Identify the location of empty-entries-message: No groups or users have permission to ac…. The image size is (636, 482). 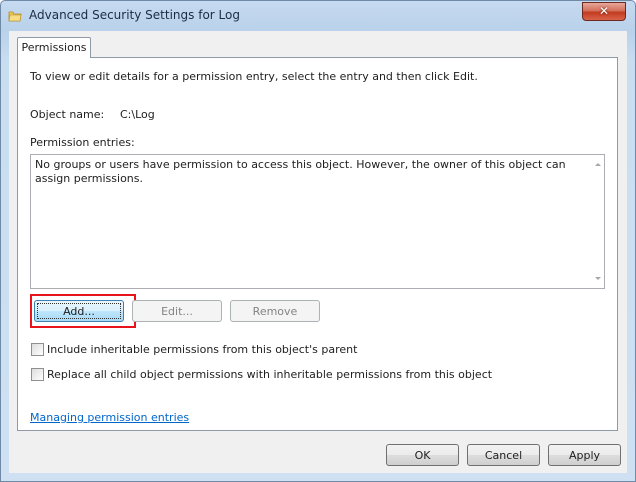
(300, 171).